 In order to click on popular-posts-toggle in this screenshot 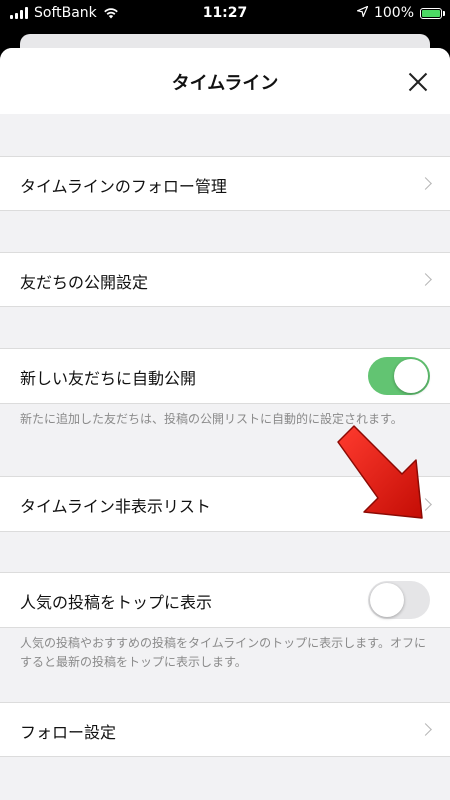, I will do `click(399, 600)`.